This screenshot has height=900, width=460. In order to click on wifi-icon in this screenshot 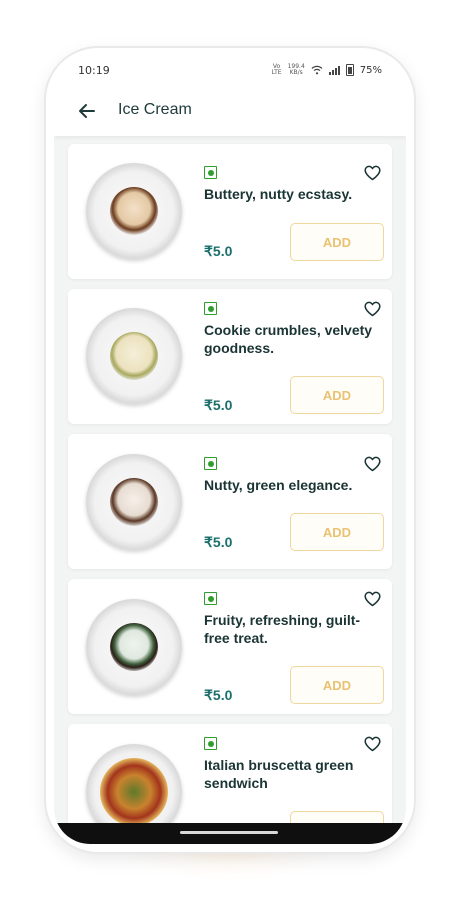, I will do `click(317, 70)`.